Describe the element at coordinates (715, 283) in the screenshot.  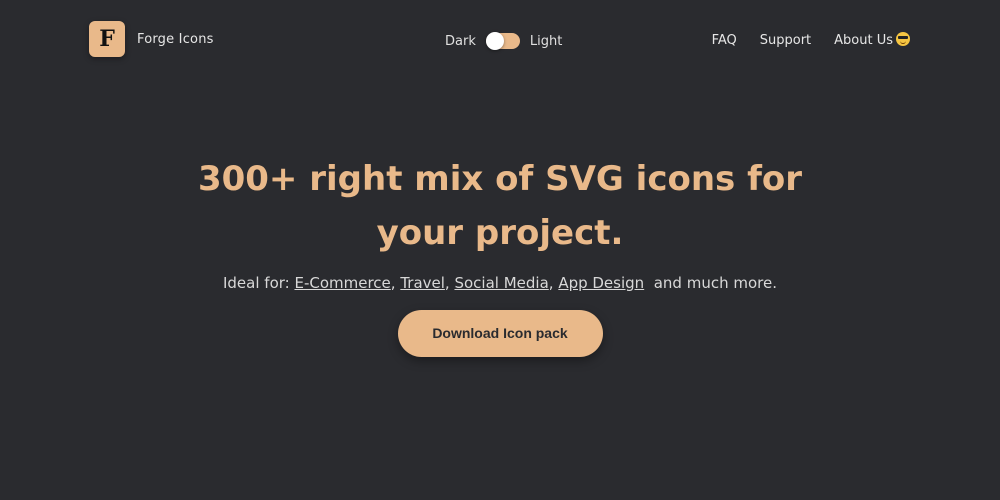
I see `ideal-suffix: and much more.` at that location.